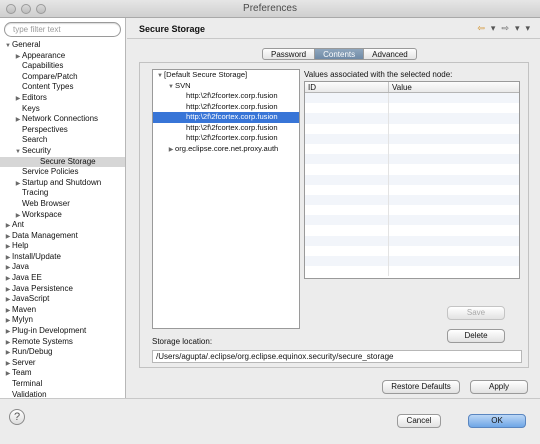 The height and width of the screenshot is (444, 540). What do you see at coordinates (62, 225) in the screenshot?
I see `sidebar-item-ant: ▶ Ant` at bounding box center [62, 225].